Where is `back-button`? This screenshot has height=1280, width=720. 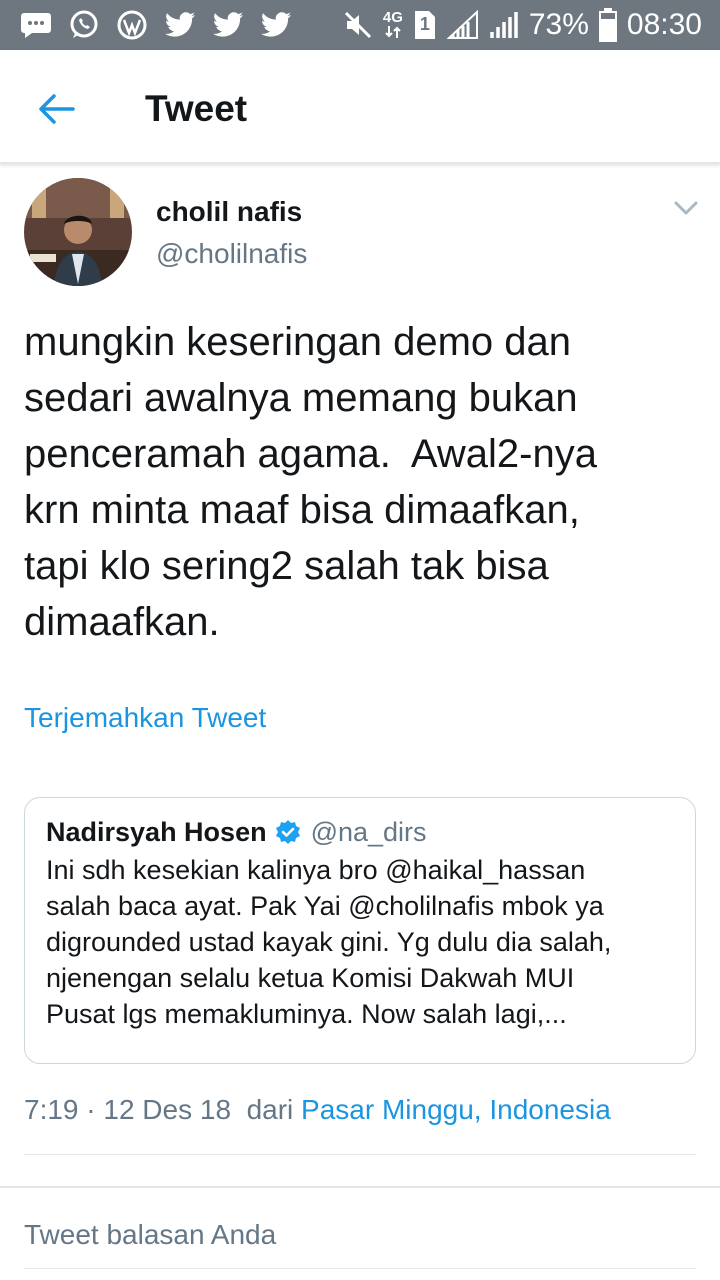 back-button is located at coordinates (56, 109).